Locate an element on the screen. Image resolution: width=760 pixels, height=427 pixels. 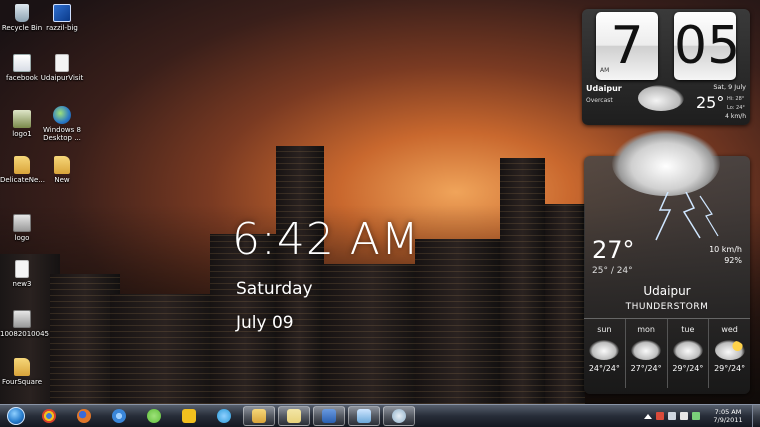
htc-temperature: 25° is located at coordinates (710, 102).